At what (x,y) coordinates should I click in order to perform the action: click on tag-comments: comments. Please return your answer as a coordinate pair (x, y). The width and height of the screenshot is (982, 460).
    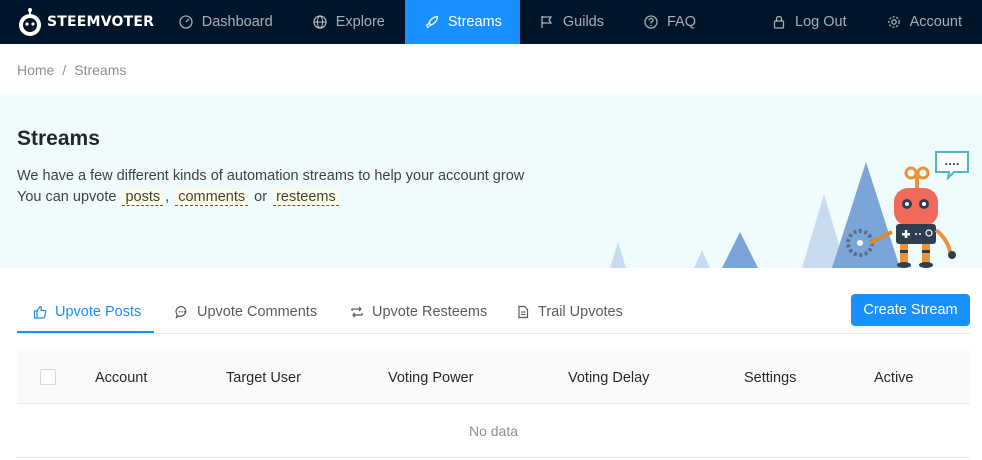
    Looking at the image, I should click on (212, 197).